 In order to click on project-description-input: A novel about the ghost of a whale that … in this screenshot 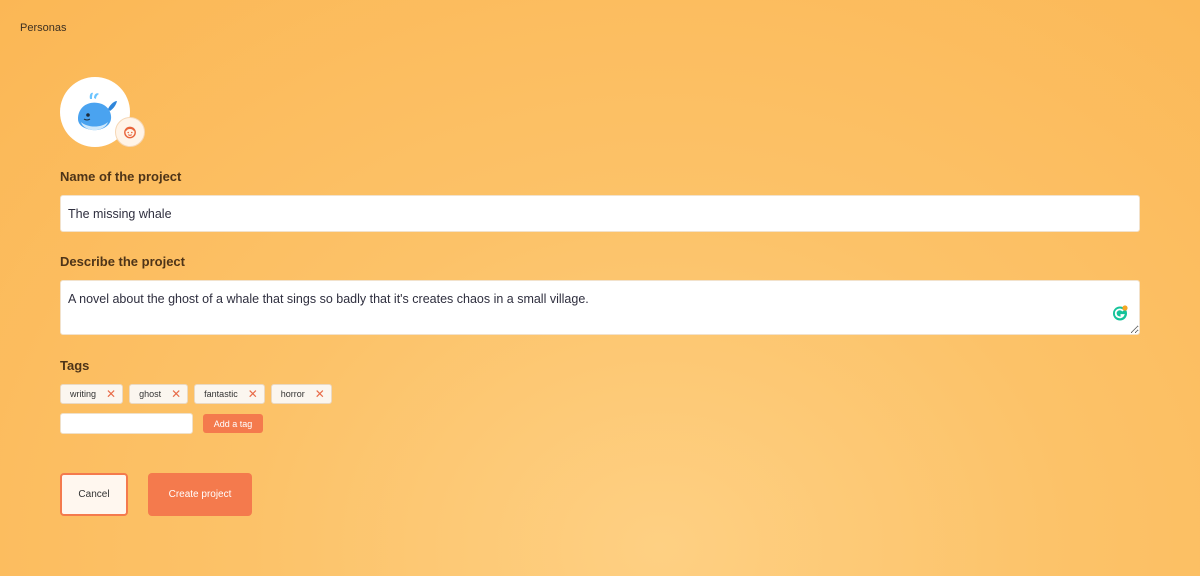, I will do `click(600, 307)`.